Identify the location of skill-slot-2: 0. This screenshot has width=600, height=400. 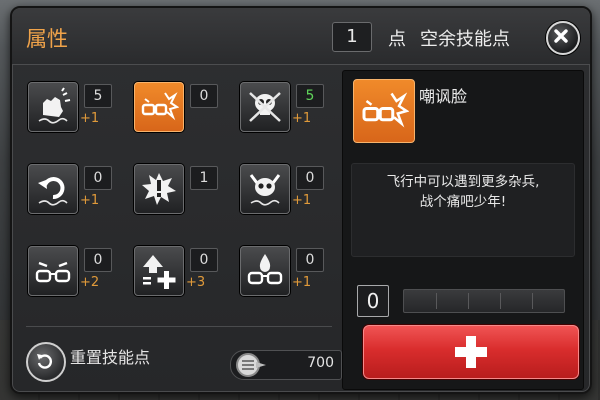
(180, 109).